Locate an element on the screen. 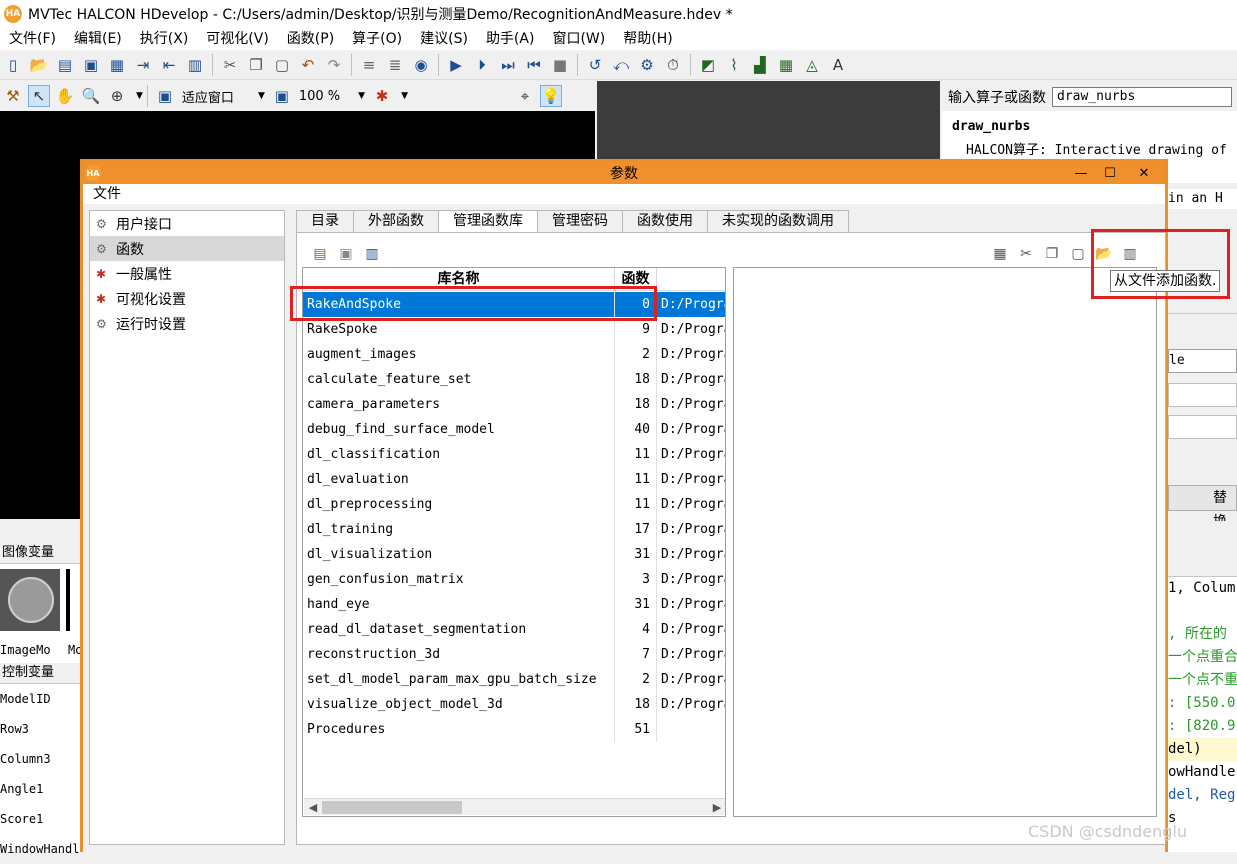 Image resolution: width=1237 pixels, height=864 pixels. open-file-icon: 📂 is located at coordinates (39, 65).